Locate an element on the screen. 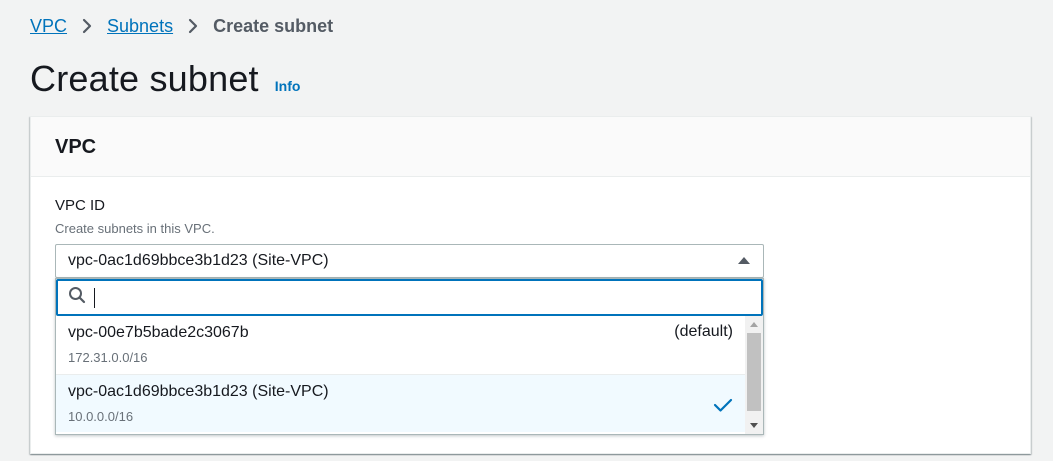 The width and height of the screenshot is (1053, 461). vpc-id-description: Create subnets in this VPC. is located at coordinates (135, 228).